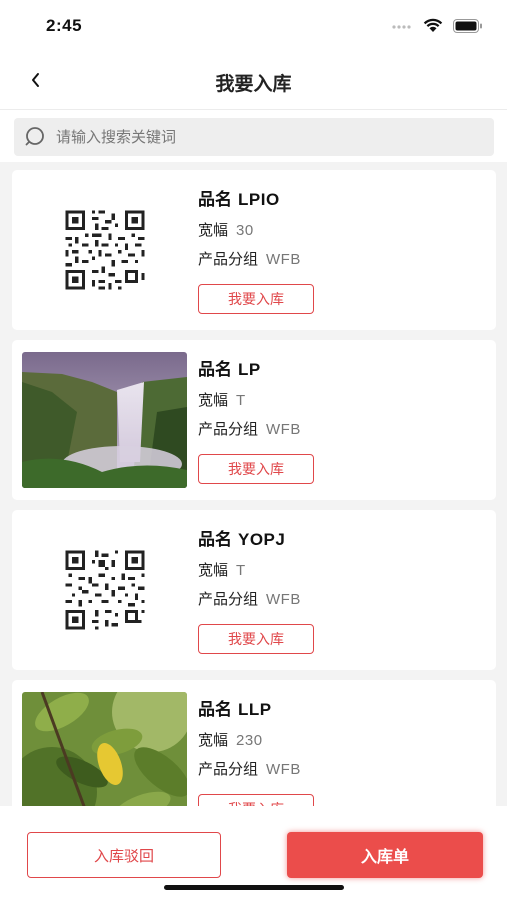 The image size is (507, 900). What do you see at coordinates (255, 709) in the screenshot?
I see `item-name: LLP` at bounding box center [255, 709].